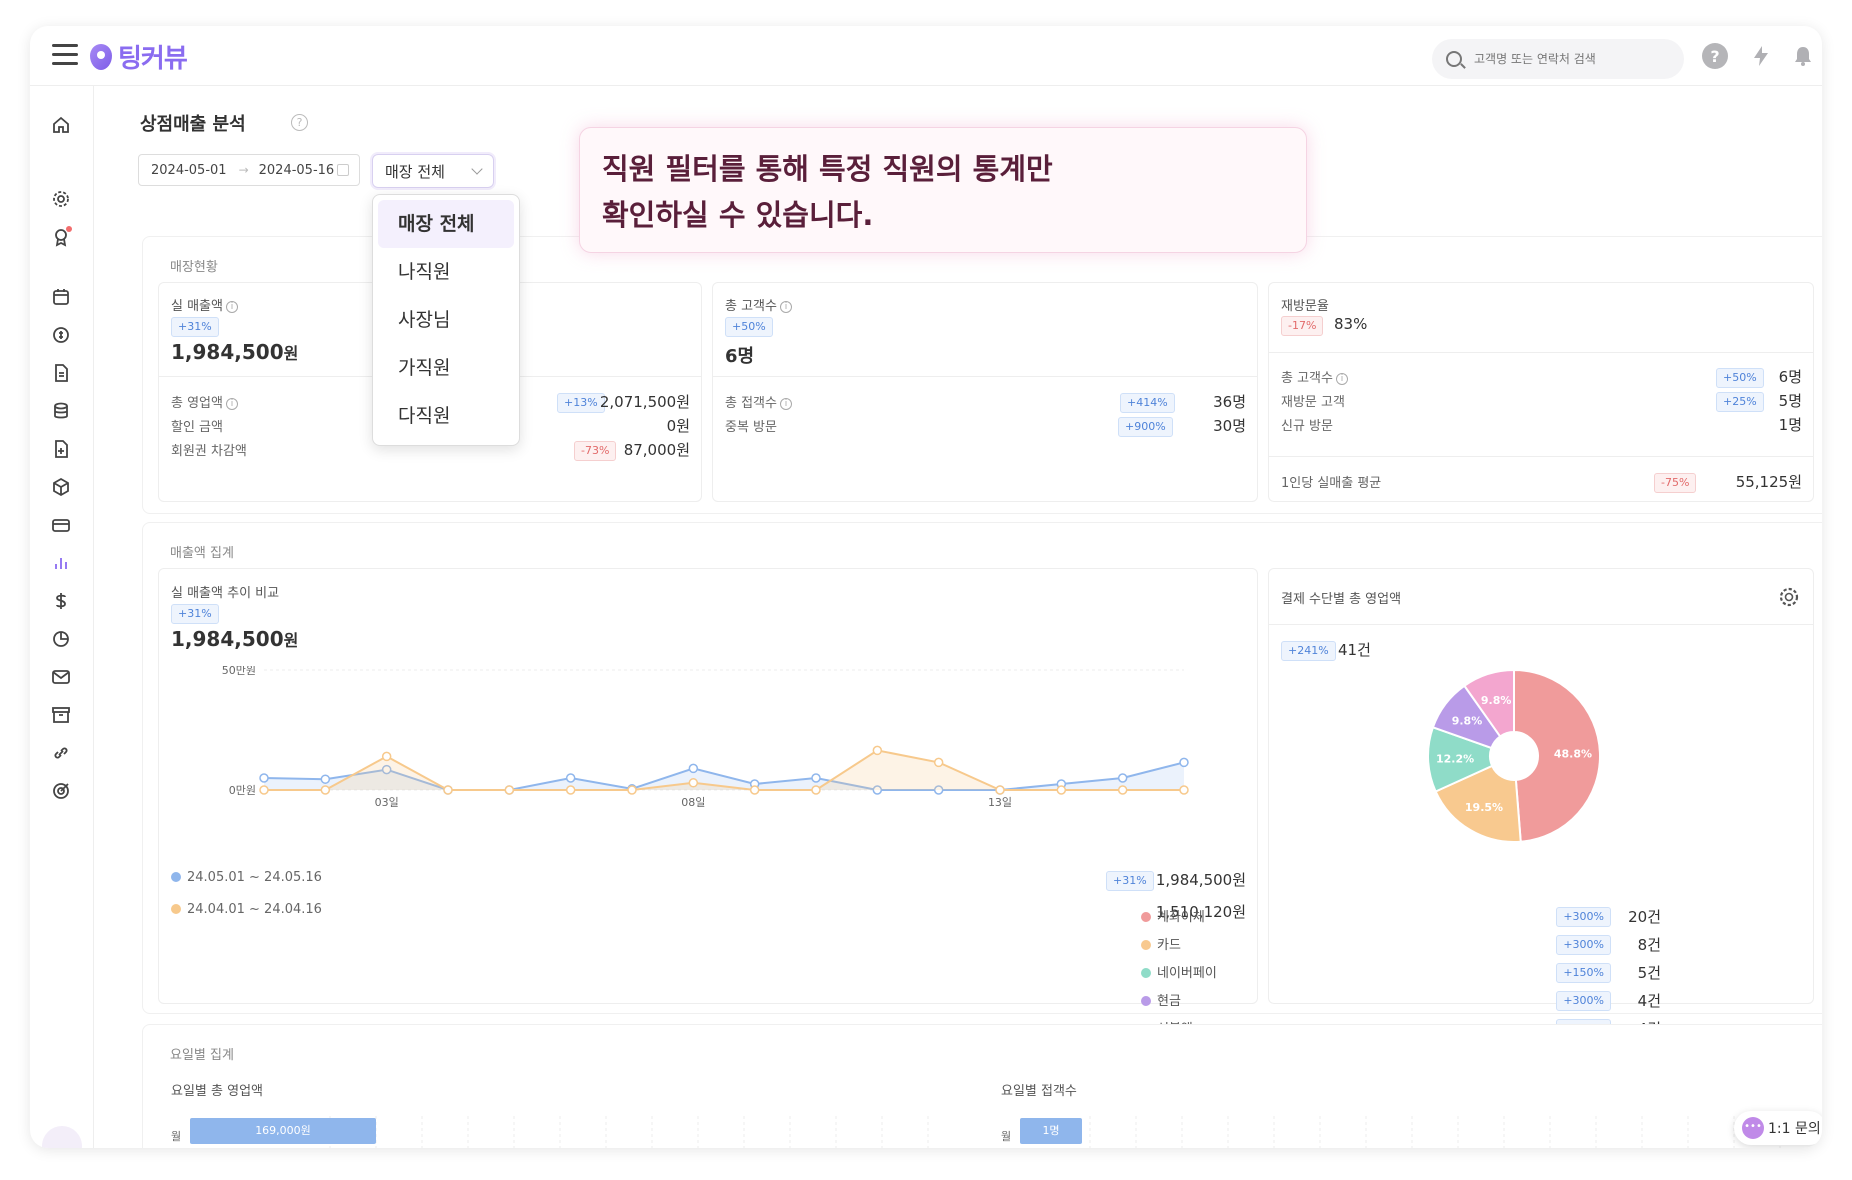  I want to click on sidebar, so click(62, 617).